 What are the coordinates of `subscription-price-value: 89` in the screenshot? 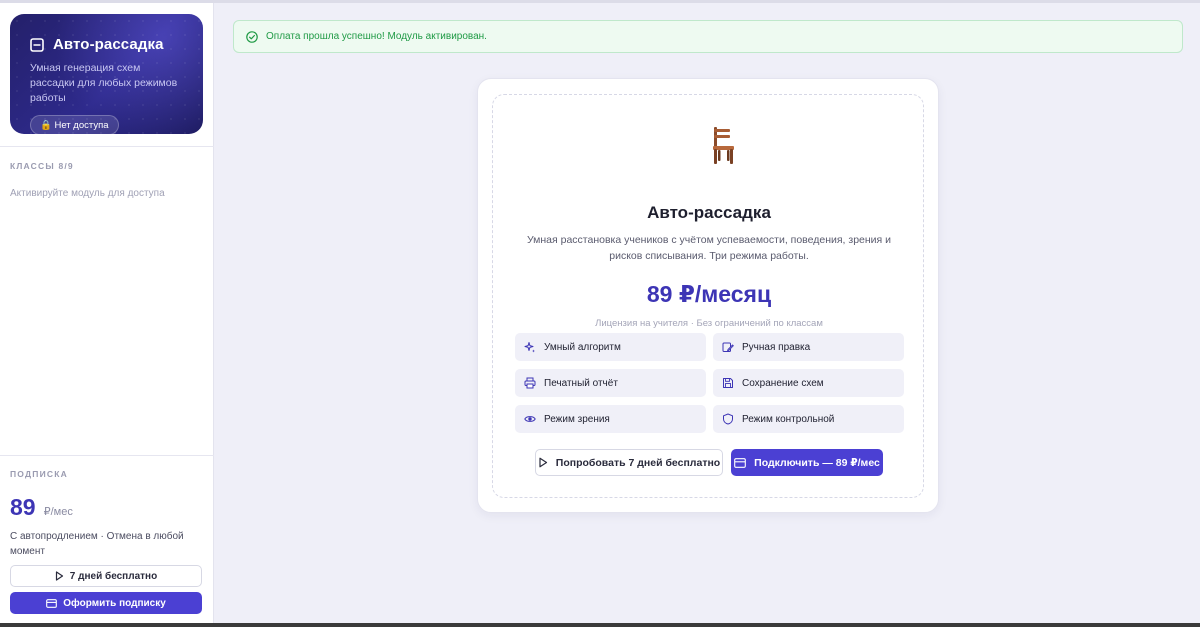 It's located at (23, 507).